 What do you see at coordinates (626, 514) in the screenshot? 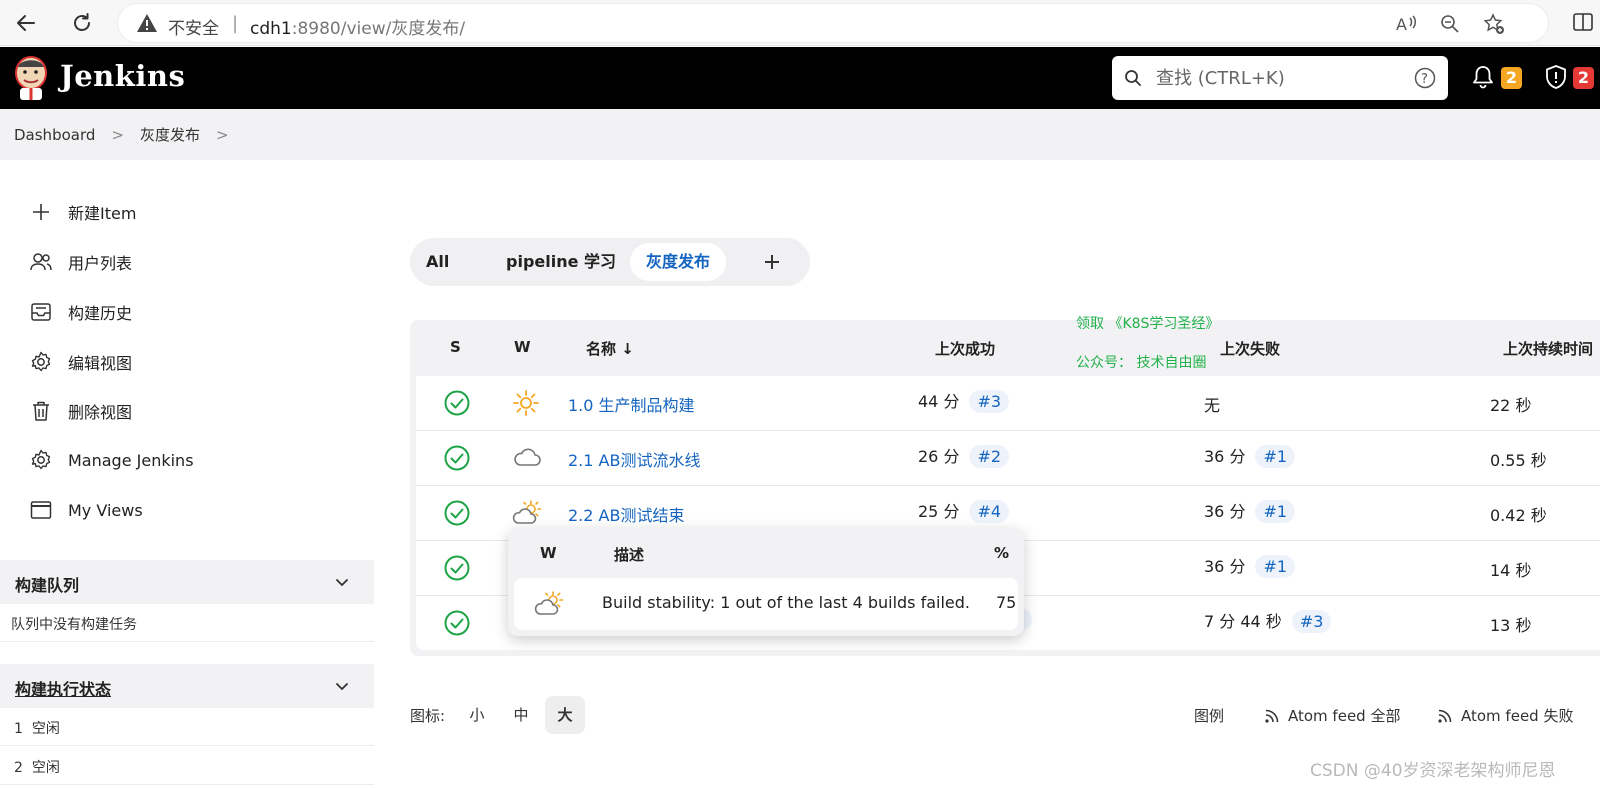
I see `job-link: 2.2 AB测试结束` at bounding box center [626, 514].